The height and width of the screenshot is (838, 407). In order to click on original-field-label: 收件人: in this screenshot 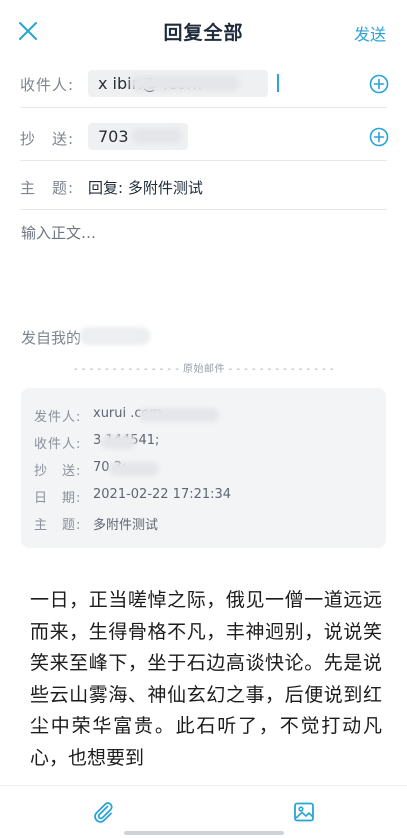, I will do `click(58, 444)`.